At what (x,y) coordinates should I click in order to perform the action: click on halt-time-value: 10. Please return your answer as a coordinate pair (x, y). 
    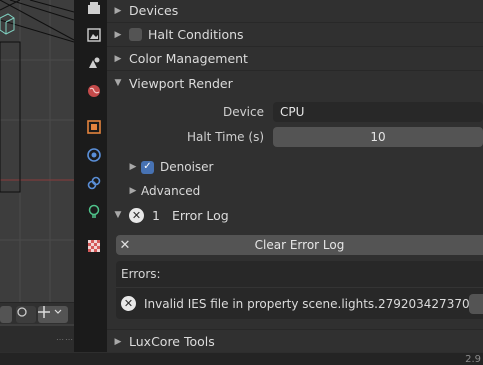
    Looking at the image, I should click on (378, 137).